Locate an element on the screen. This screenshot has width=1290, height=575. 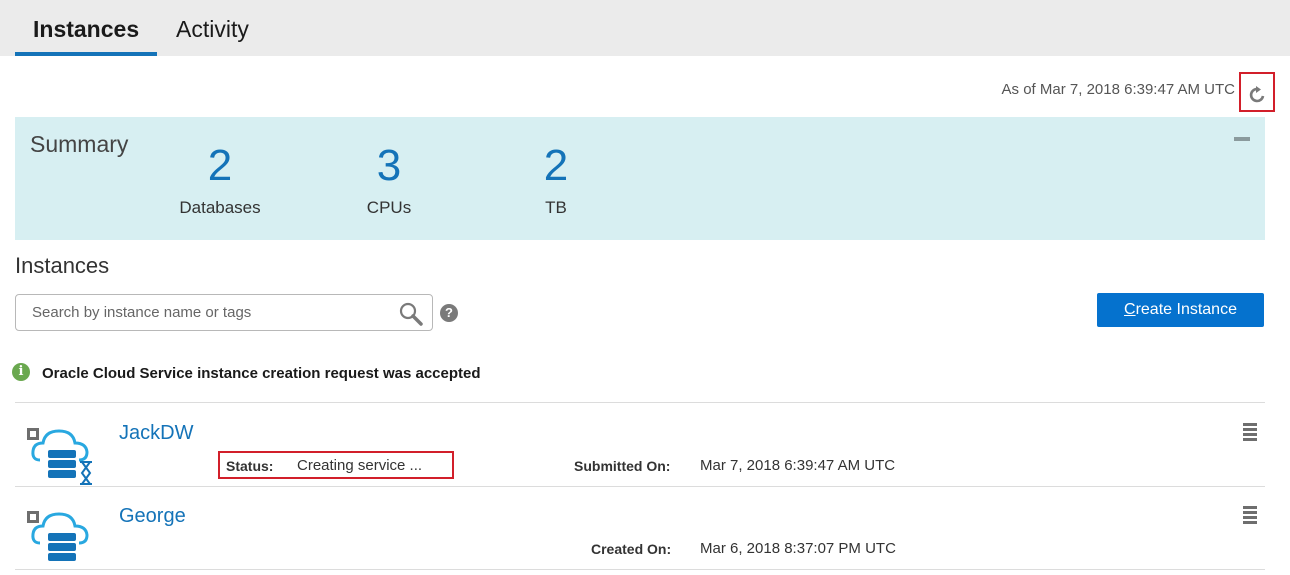
search-field is located at coordinates (224, 312).